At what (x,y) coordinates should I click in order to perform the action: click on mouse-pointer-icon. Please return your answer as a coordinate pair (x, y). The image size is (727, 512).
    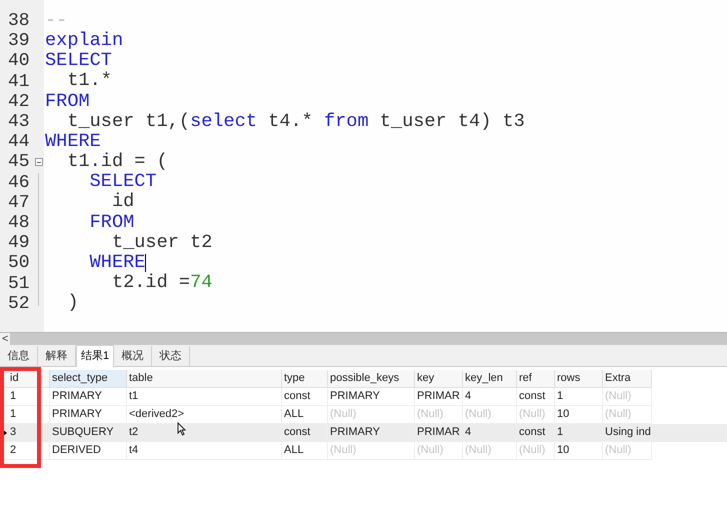
    Looking at the image, I should click on (181, 429).